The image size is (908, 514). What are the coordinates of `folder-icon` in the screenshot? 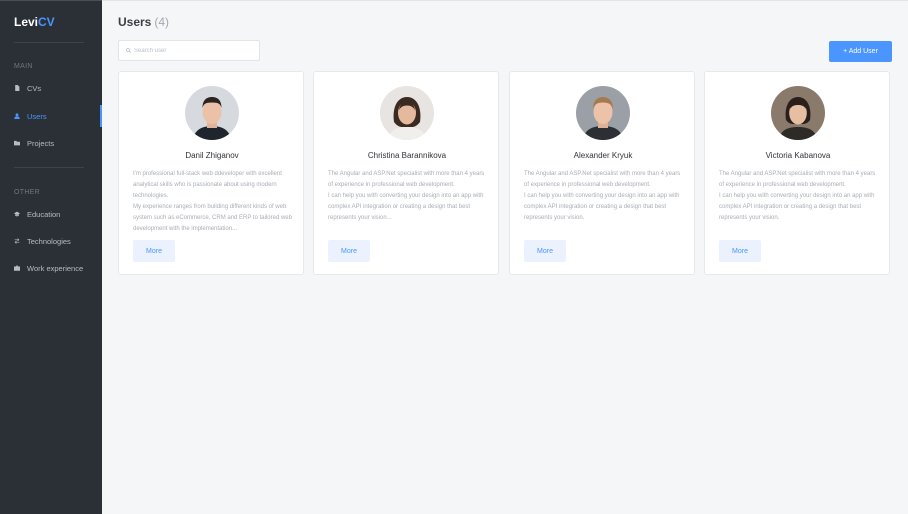 It's located at (17, 143).